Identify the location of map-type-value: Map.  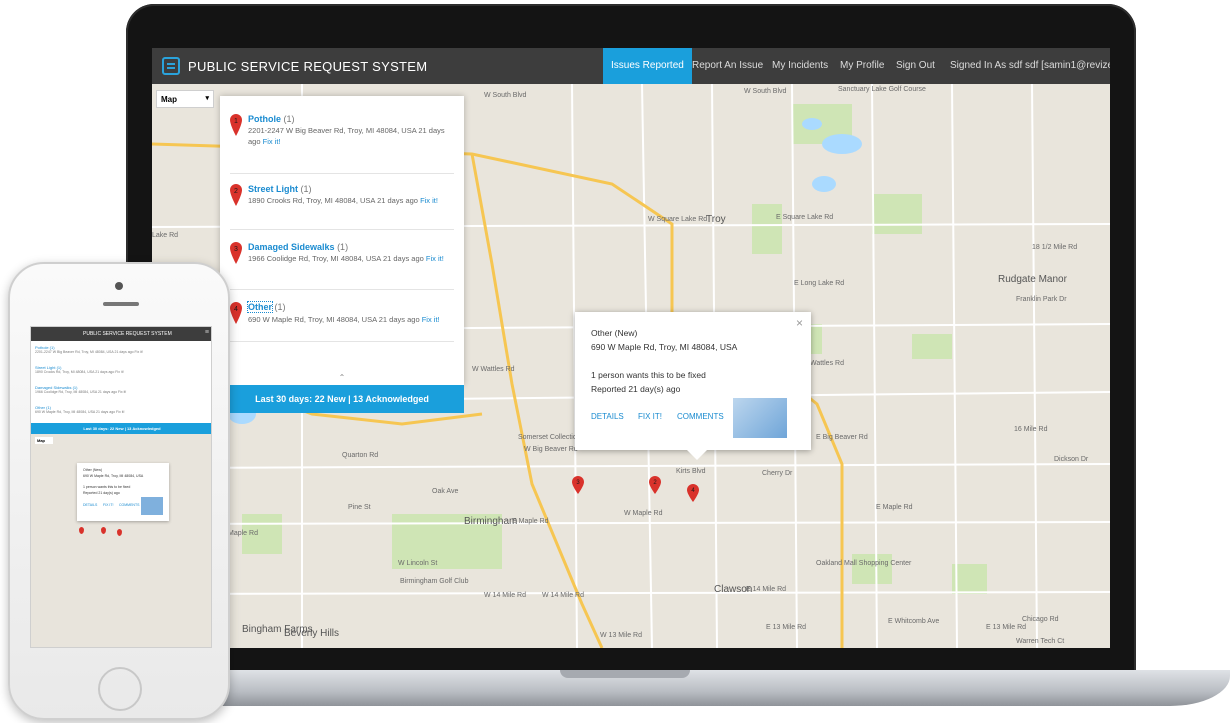
(169, 99).